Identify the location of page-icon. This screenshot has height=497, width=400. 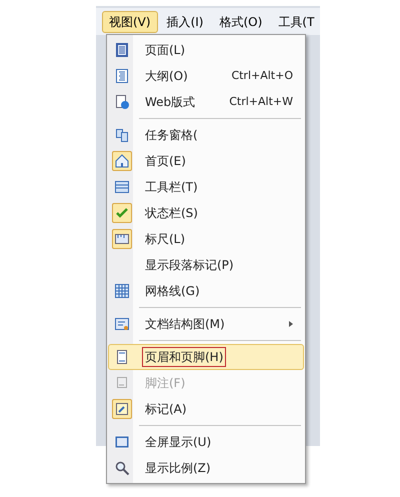
(122, 50).